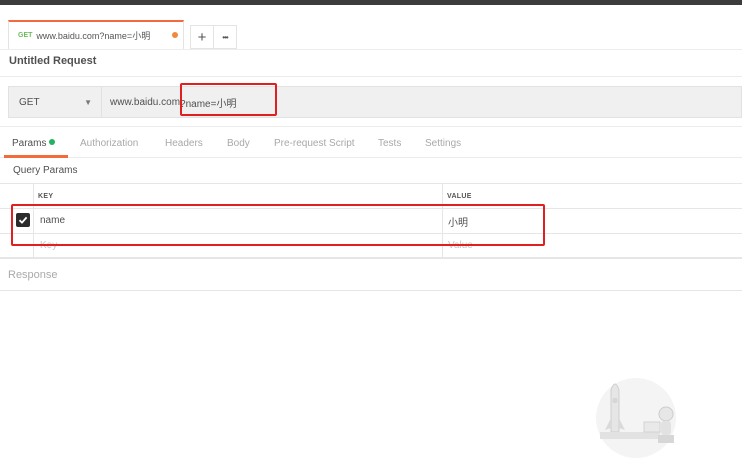  What do you see at coordinates (175, 35) in the screenshot?
I see `unsaved-changes-dot-icon` at bounding box center [175, 35].